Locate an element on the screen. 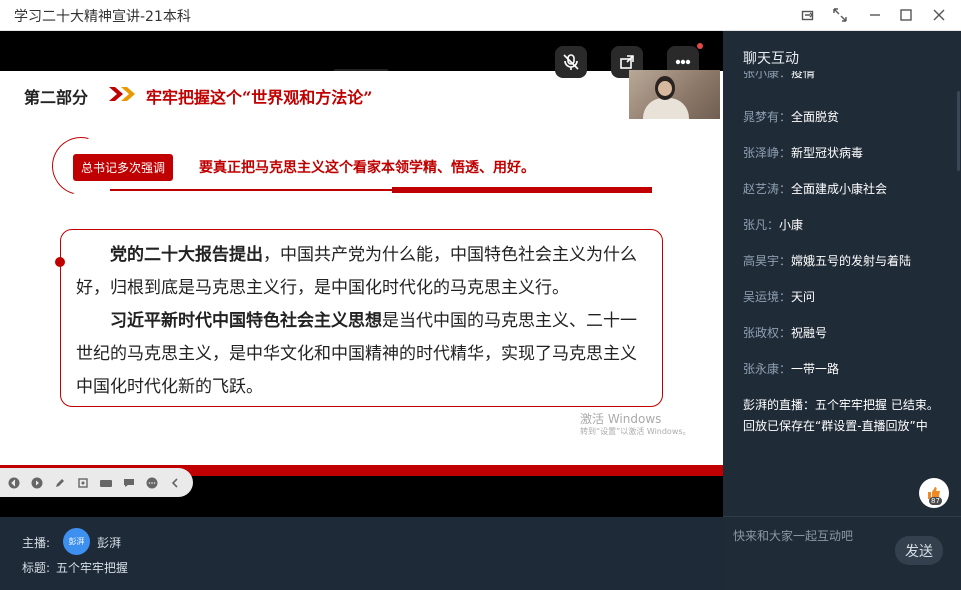  host-label: 主播: is located at coordinates (36, 543).